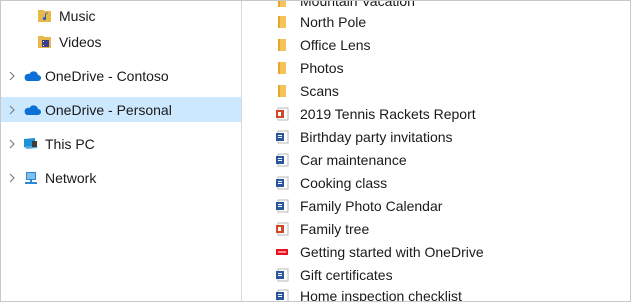 The image size is (631, 302). Describe the element at coordinates (333, 22) in the screenshot. I see `file-name: North Pole` at that location.